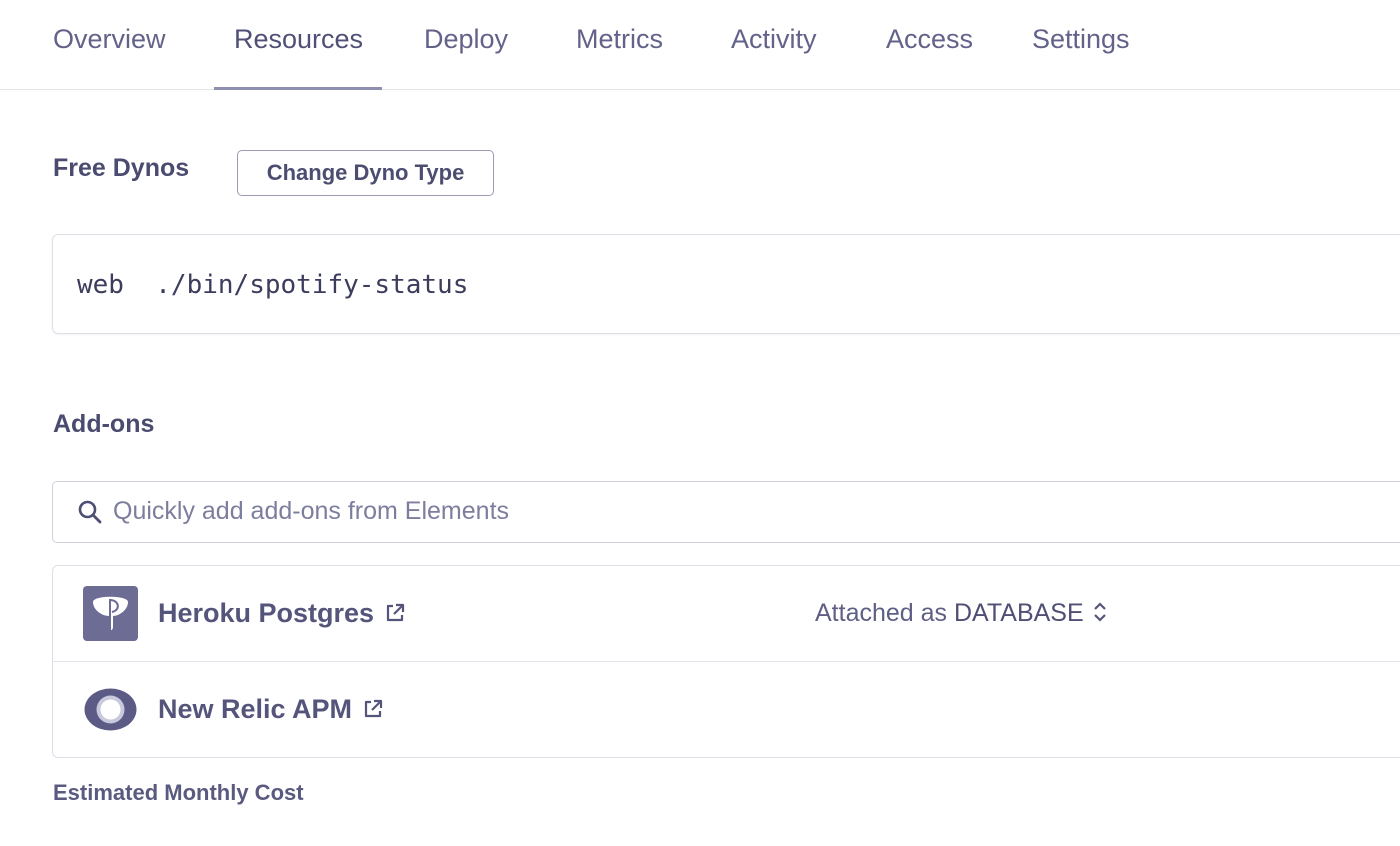  What do you see at coordinates (1018, 613) in the screenshot?
I see `attachment-name: DATABASE` at bounding box center [1018, 613].